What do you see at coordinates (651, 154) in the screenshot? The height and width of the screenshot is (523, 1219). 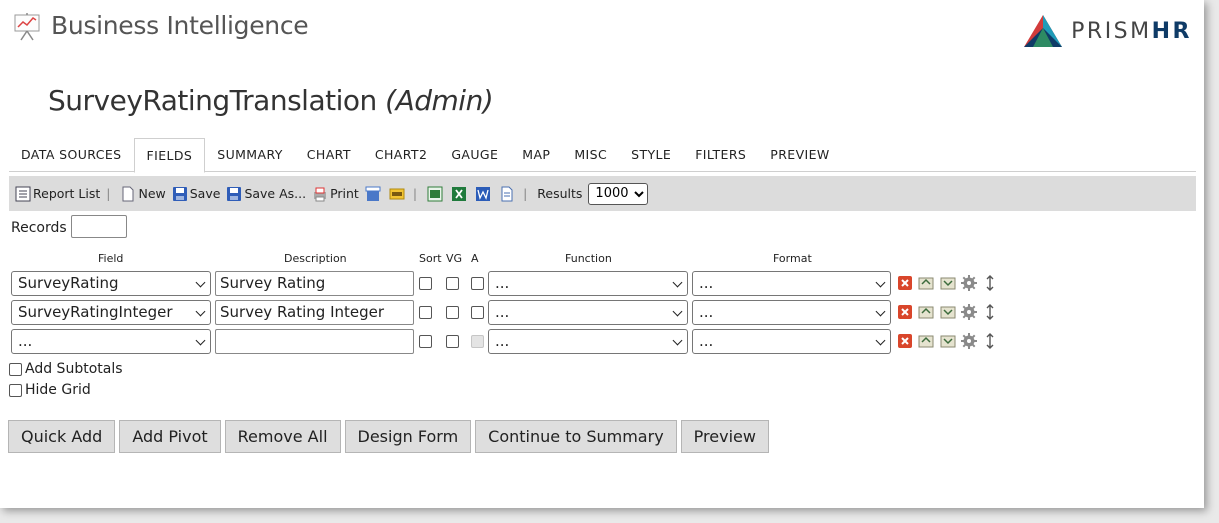 I see `tab-style: STYLE` at bounding box center [651, 154].